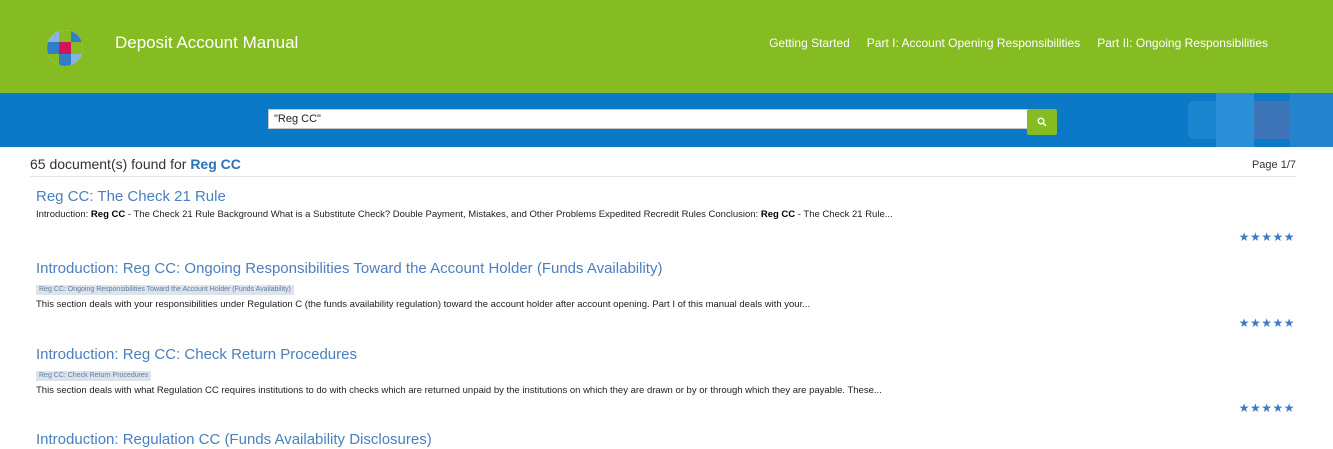  What do you see at coordinates (973, 43) in the screenshot?
I see `nav-part-1-account-opening: Part I: Account Opening Responsibilities` at bounding box center [973, 43].